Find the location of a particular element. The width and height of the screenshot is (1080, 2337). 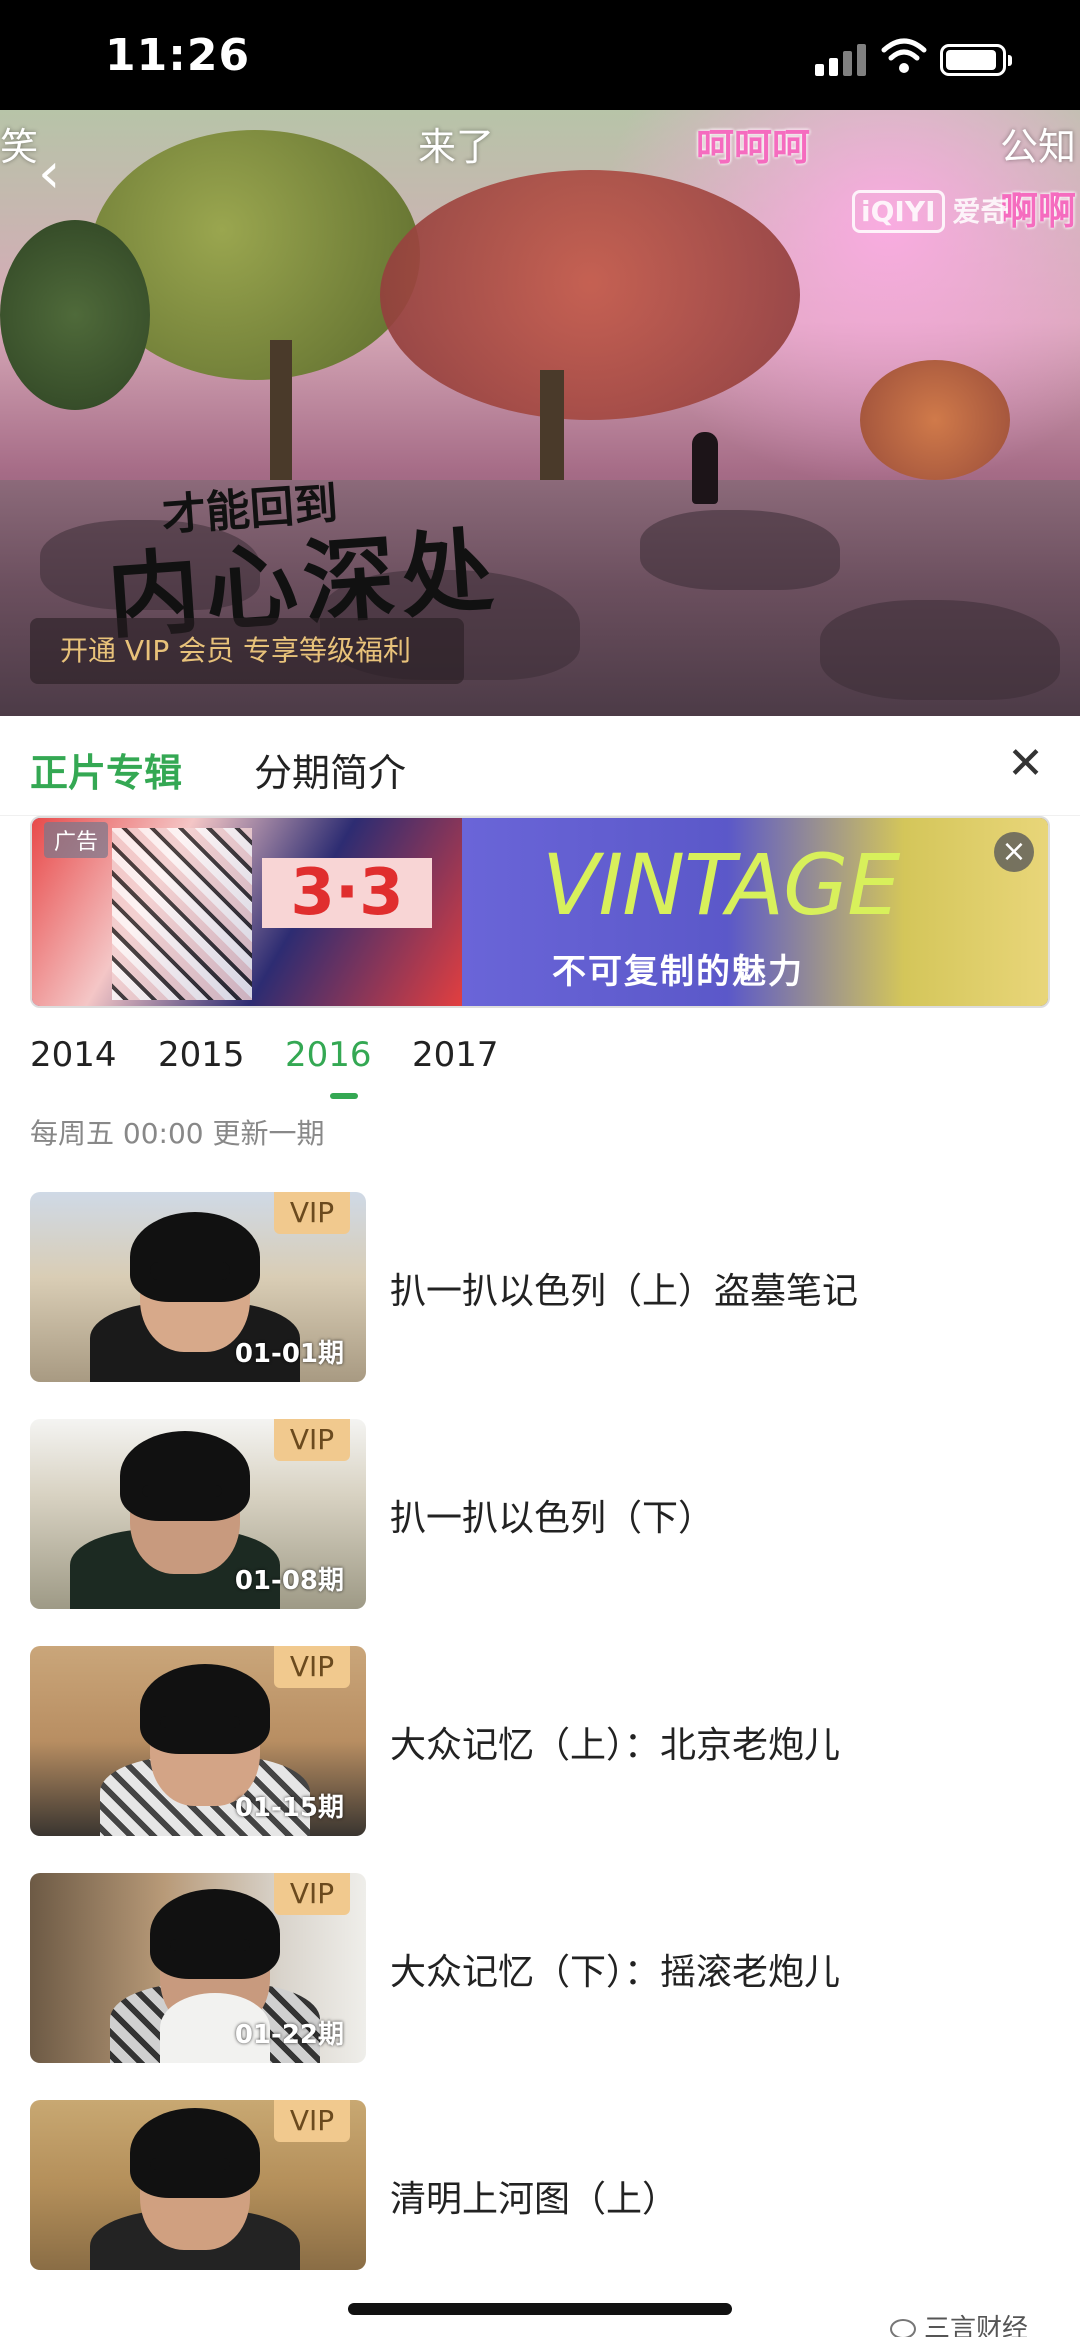

episode-item: VIP 01-08期 扒一扒以色列（下） is located at coordinates (540, 1514).